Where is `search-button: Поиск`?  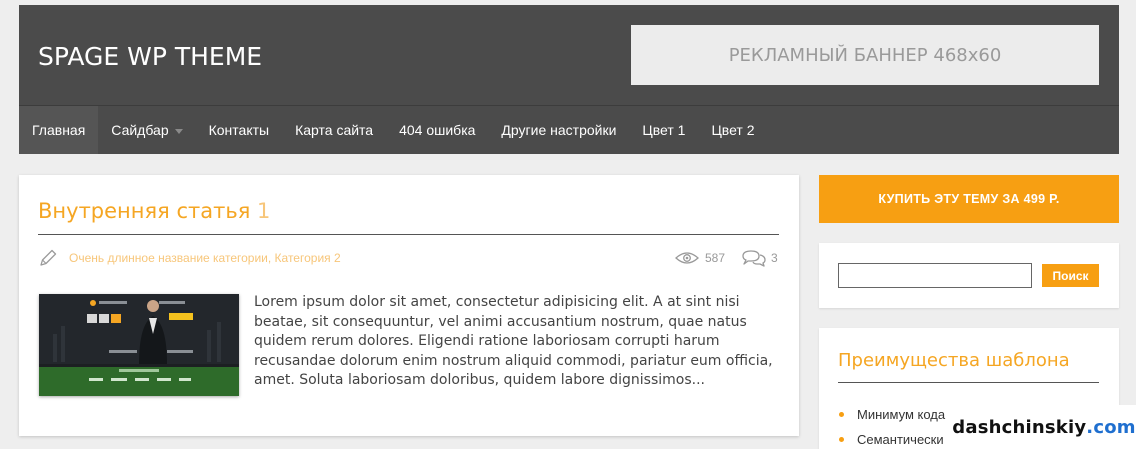 search-button: Поиск is located at coordinates (1070, 275).